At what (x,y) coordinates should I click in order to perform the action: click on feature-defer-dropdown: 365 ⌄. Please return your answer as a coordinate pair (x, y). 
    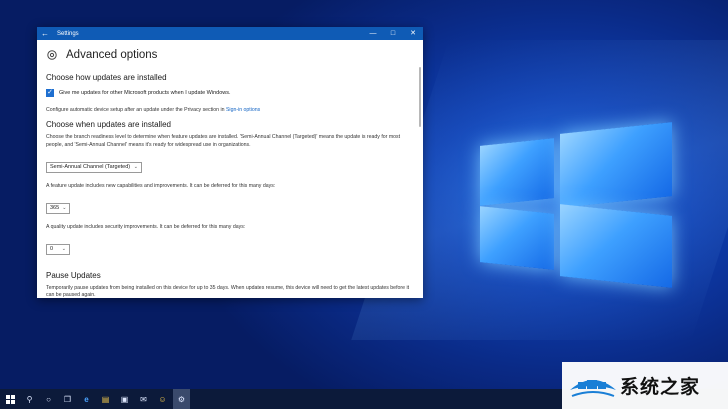
    Looking at the image, I should click on (58, 208).